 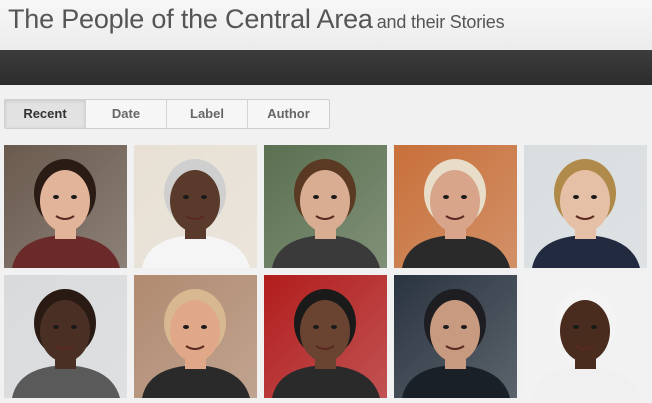 I want to click on portrait-older-man-cap, so click(x=455, y=206).